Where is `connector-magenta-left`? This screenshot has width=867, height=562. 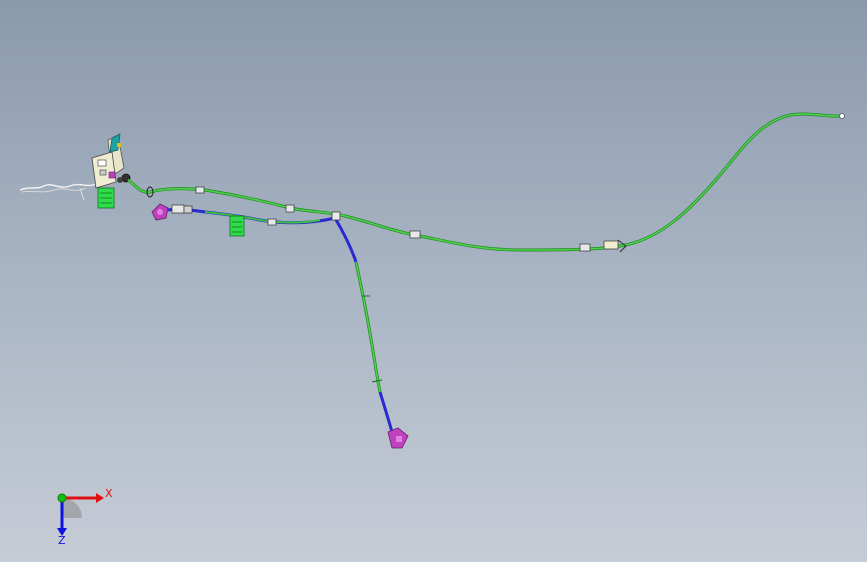
connector-magenta-left is located at coordinates (160, 212).